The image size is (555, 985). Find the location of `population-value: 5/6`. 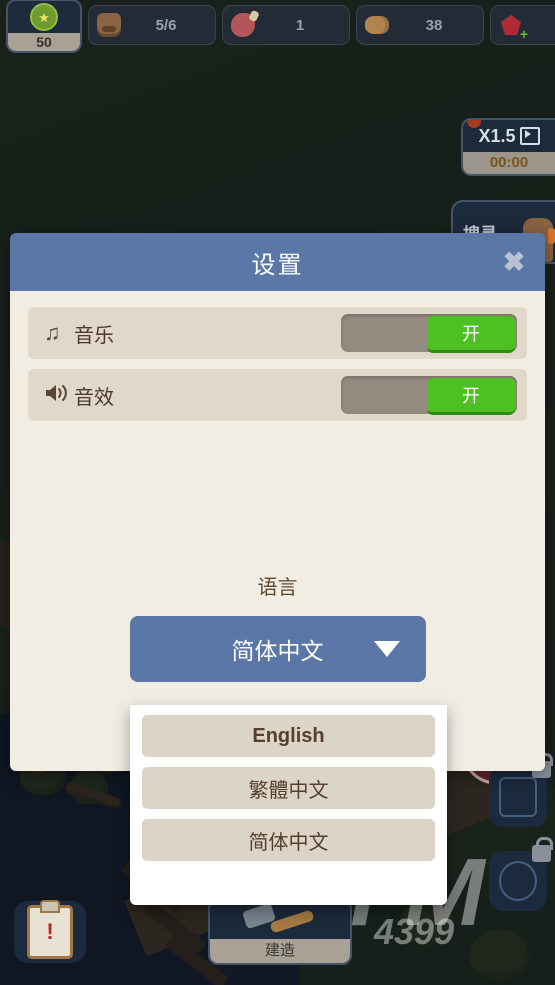

population-value: 5/6 is located at coordinates (166, 25).